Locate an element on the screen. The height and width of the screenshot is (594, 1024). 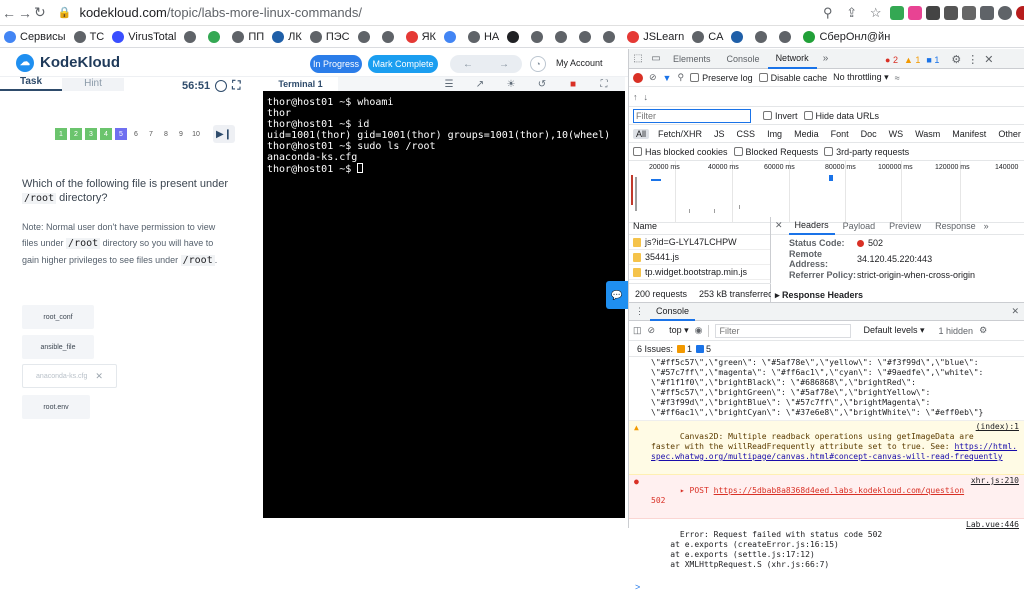
bookmark-item: ЛК is located at coordinates (287, 36).